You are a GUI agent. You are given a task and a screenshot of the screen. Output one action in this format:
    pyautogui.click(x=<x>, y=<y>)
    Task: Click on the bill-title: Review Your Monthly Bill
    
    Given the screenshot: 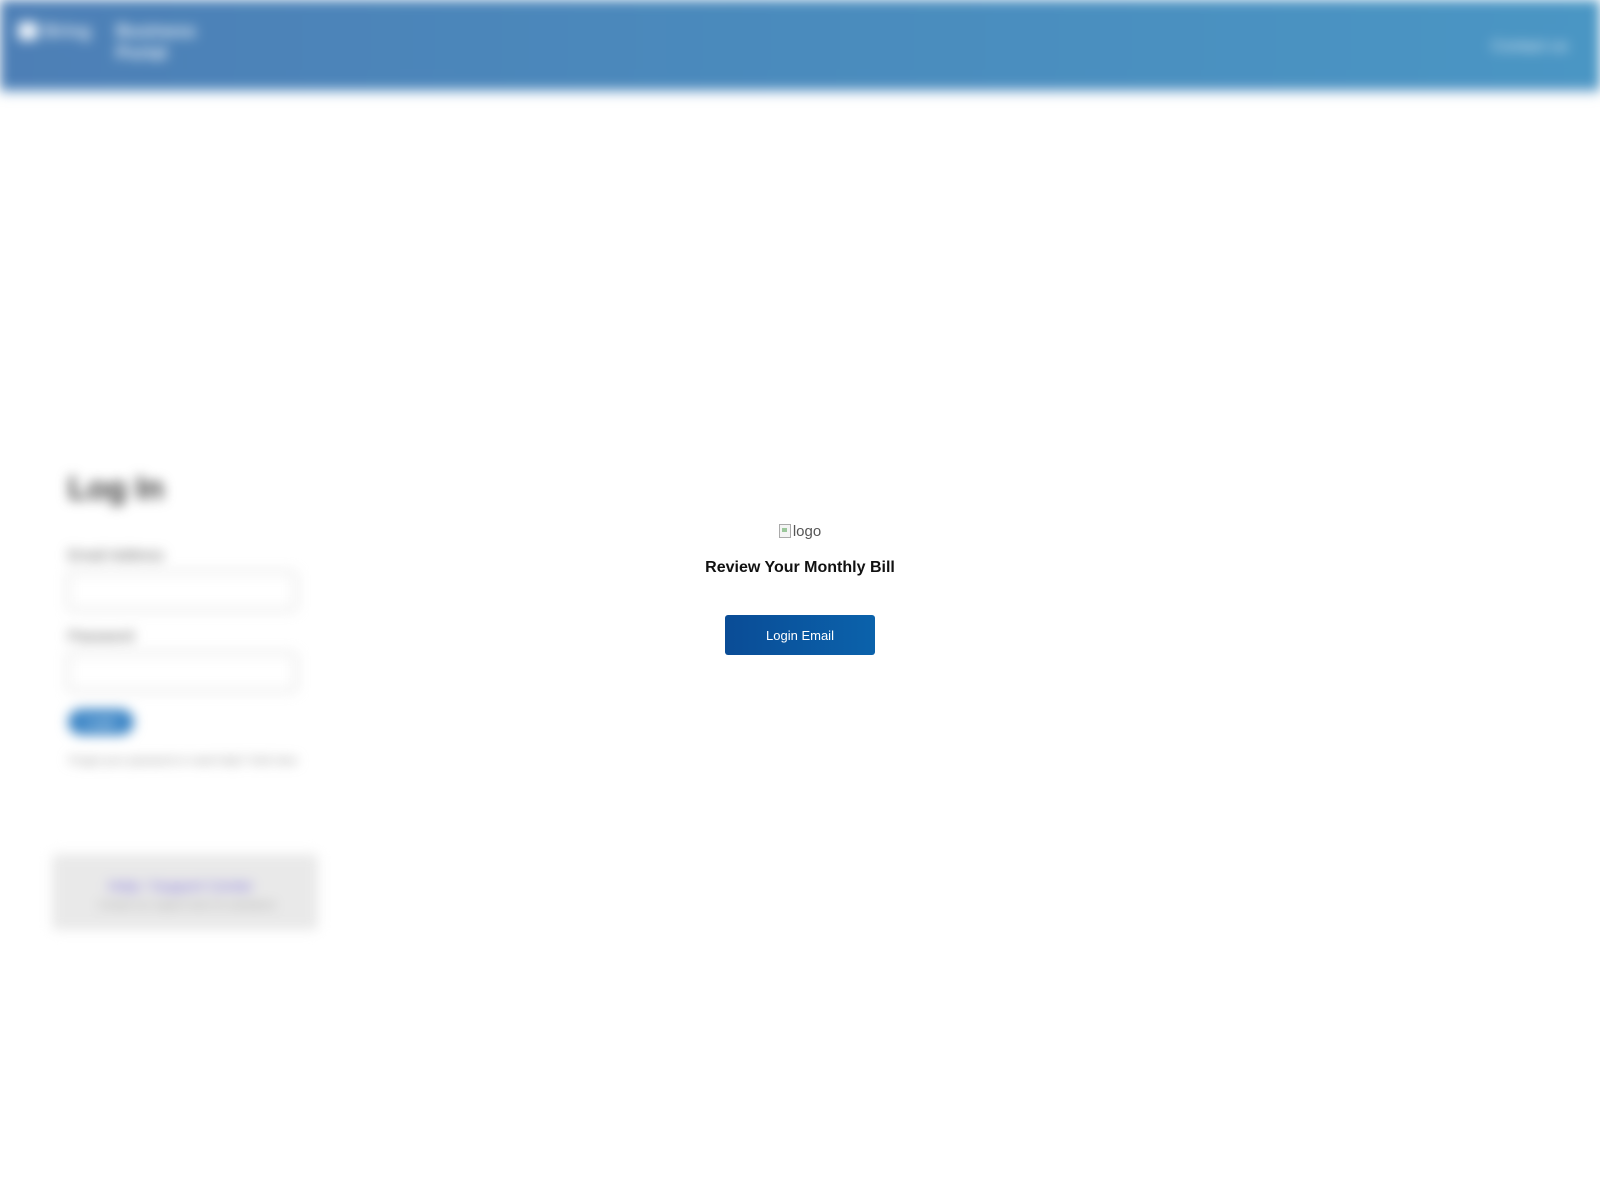 What is the action you would take?
    pyautogui.click(x=800, y=567)
    